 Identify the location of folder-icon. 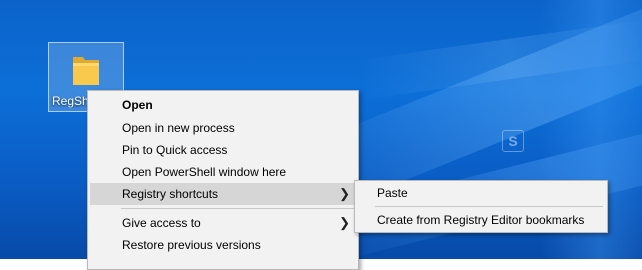
(86, 71).